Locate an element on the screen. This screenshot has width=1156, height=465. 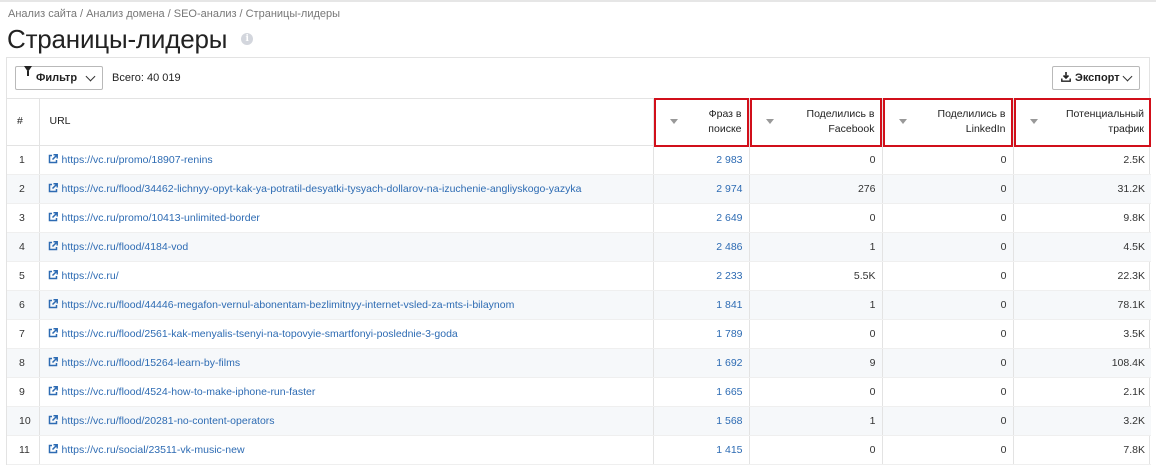
row-traffic: 108.4K is located at coordinates (1081, 363).